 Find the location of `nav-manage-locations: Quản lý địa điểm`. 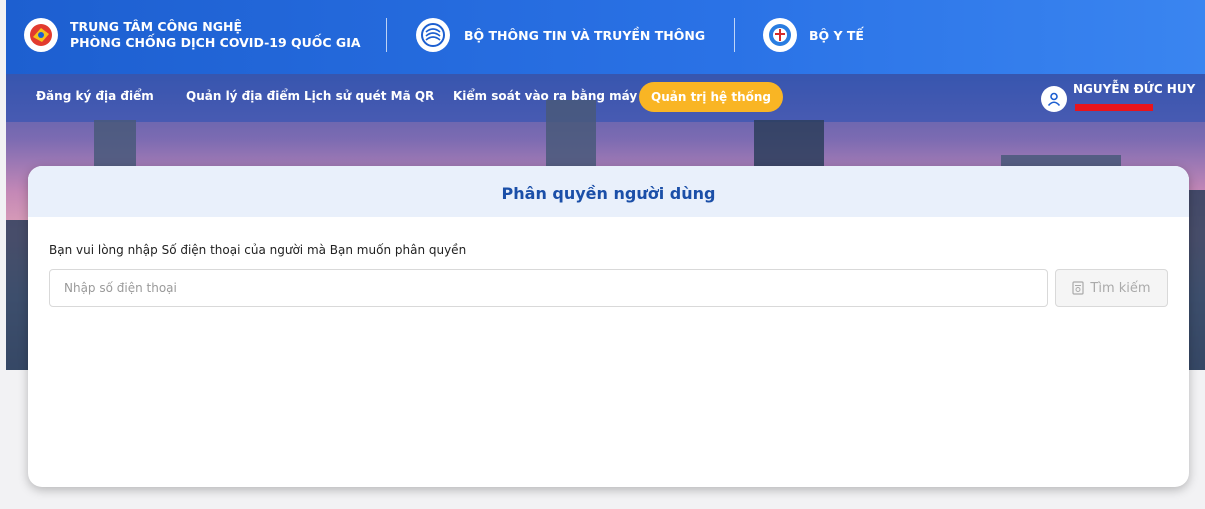

nav-manage-locations: Quản lý địa điểm is located at coordinates (243, 96).